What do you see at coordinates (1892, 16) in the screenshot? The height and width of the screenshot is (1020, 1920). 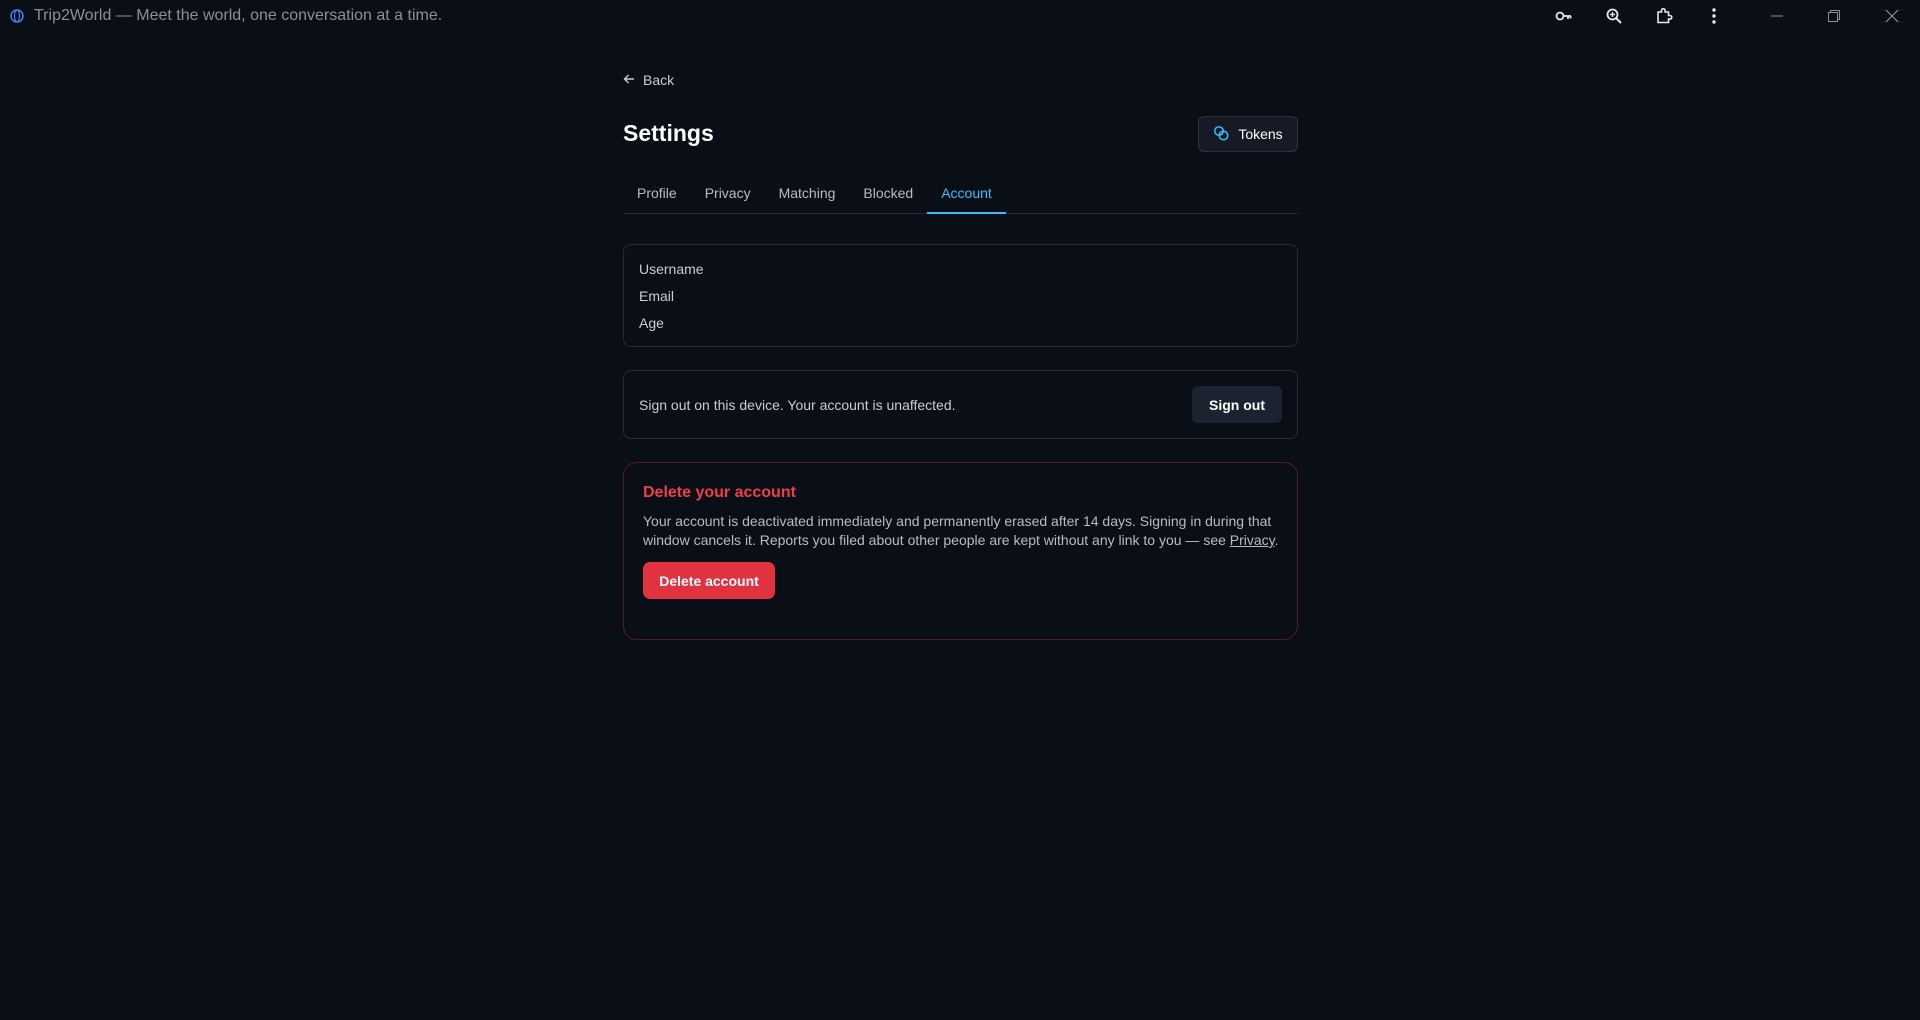 I see `close-icon` at bounding box center [1892, 16].